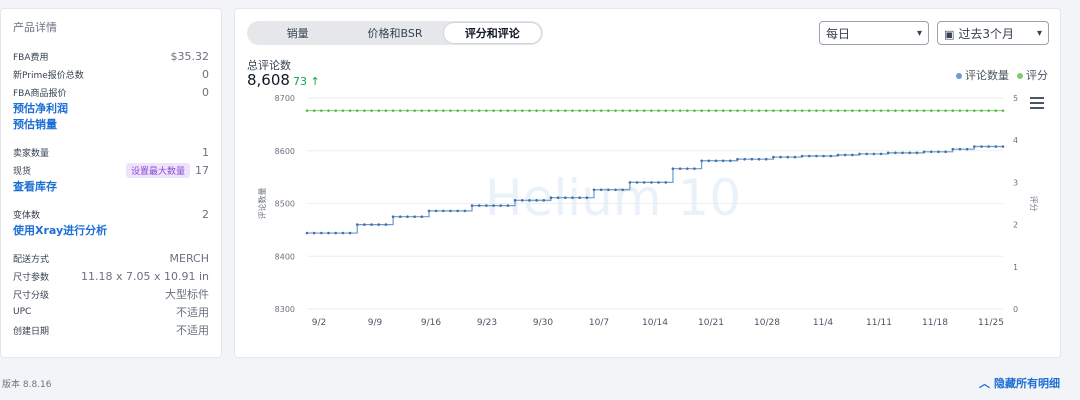 This screenshot has width=1080, height=400. I want to click on x-tick-label: 9/16, so click(431, 323).